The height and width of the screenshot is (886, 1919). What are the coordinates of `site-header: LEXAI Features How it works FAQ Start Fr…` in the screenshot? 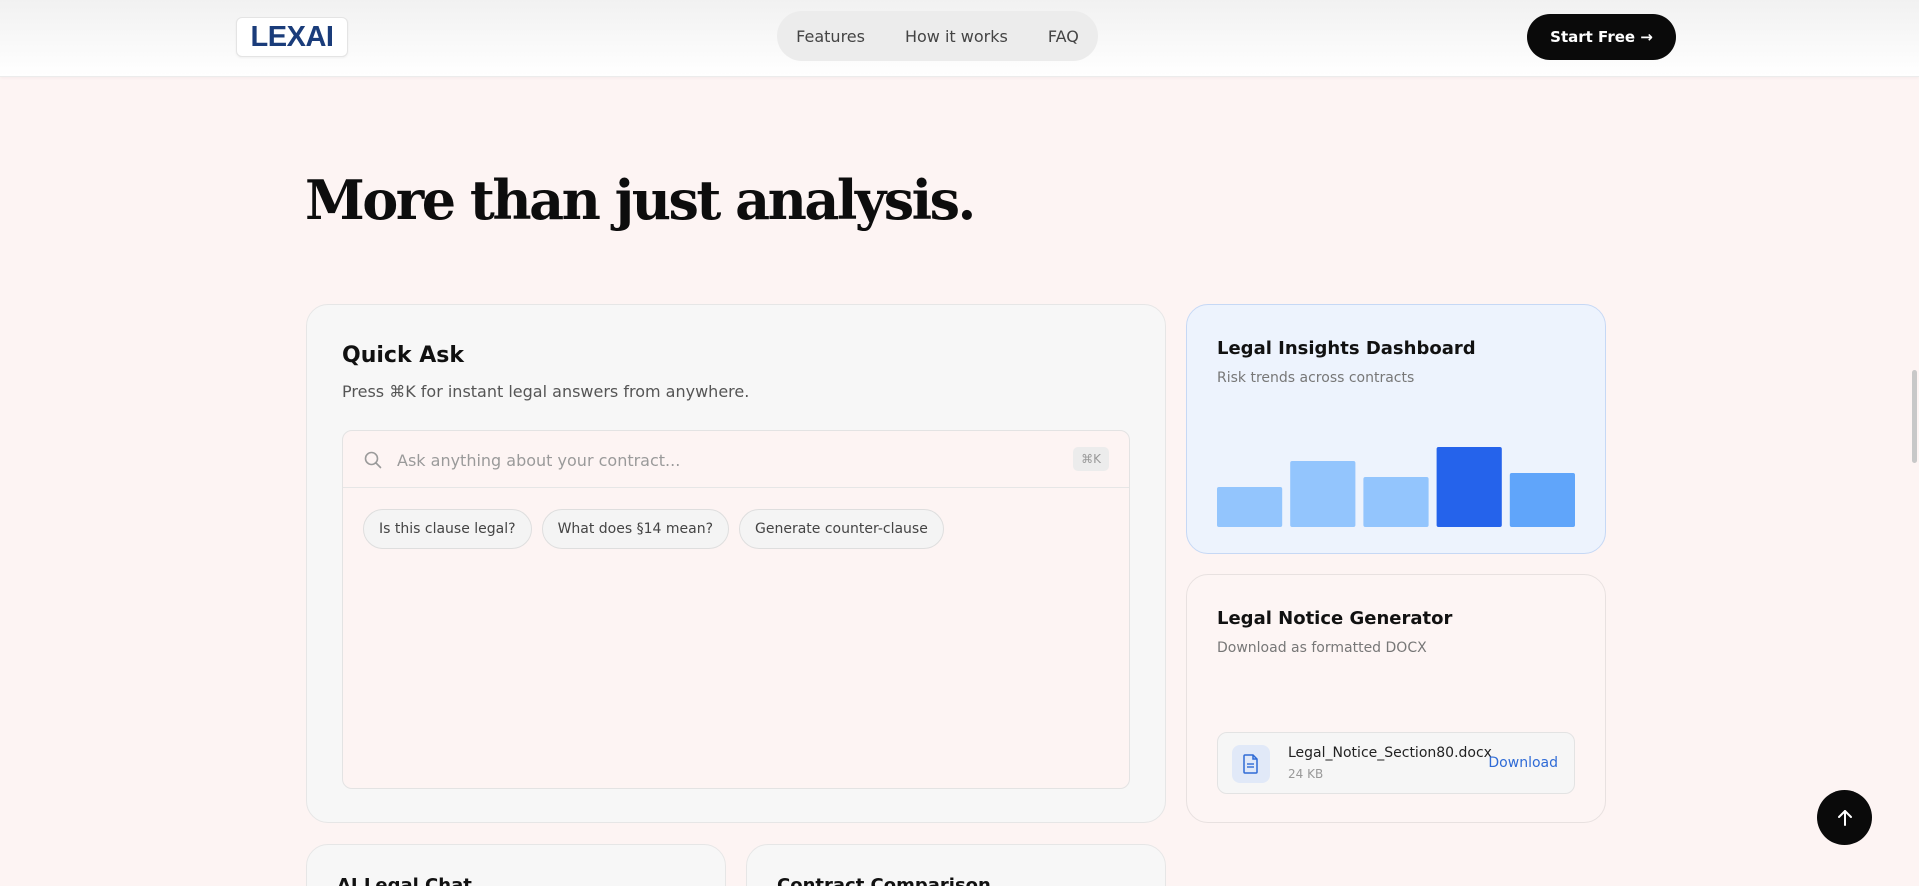 It's located at (959, 38).